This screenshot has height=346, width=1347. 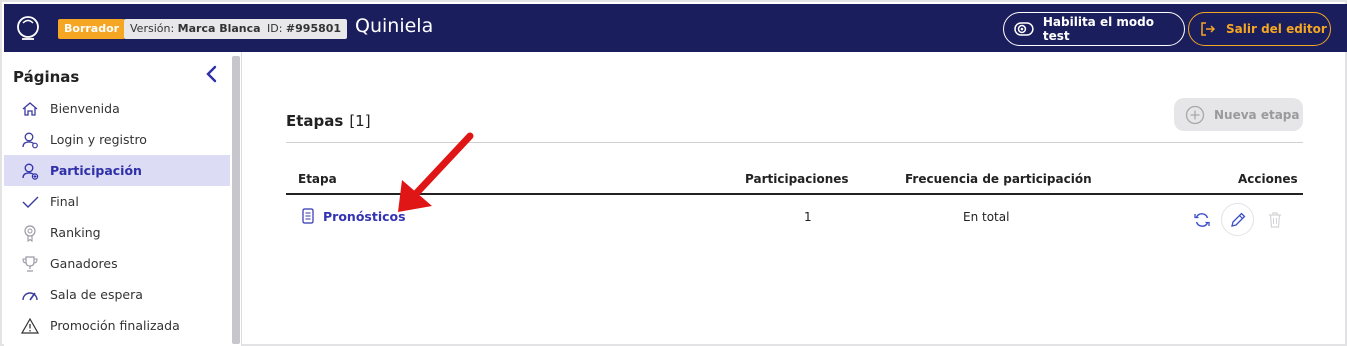 I want to click on sidebar-item-participacion: Participación, so click(x=117, y=170).